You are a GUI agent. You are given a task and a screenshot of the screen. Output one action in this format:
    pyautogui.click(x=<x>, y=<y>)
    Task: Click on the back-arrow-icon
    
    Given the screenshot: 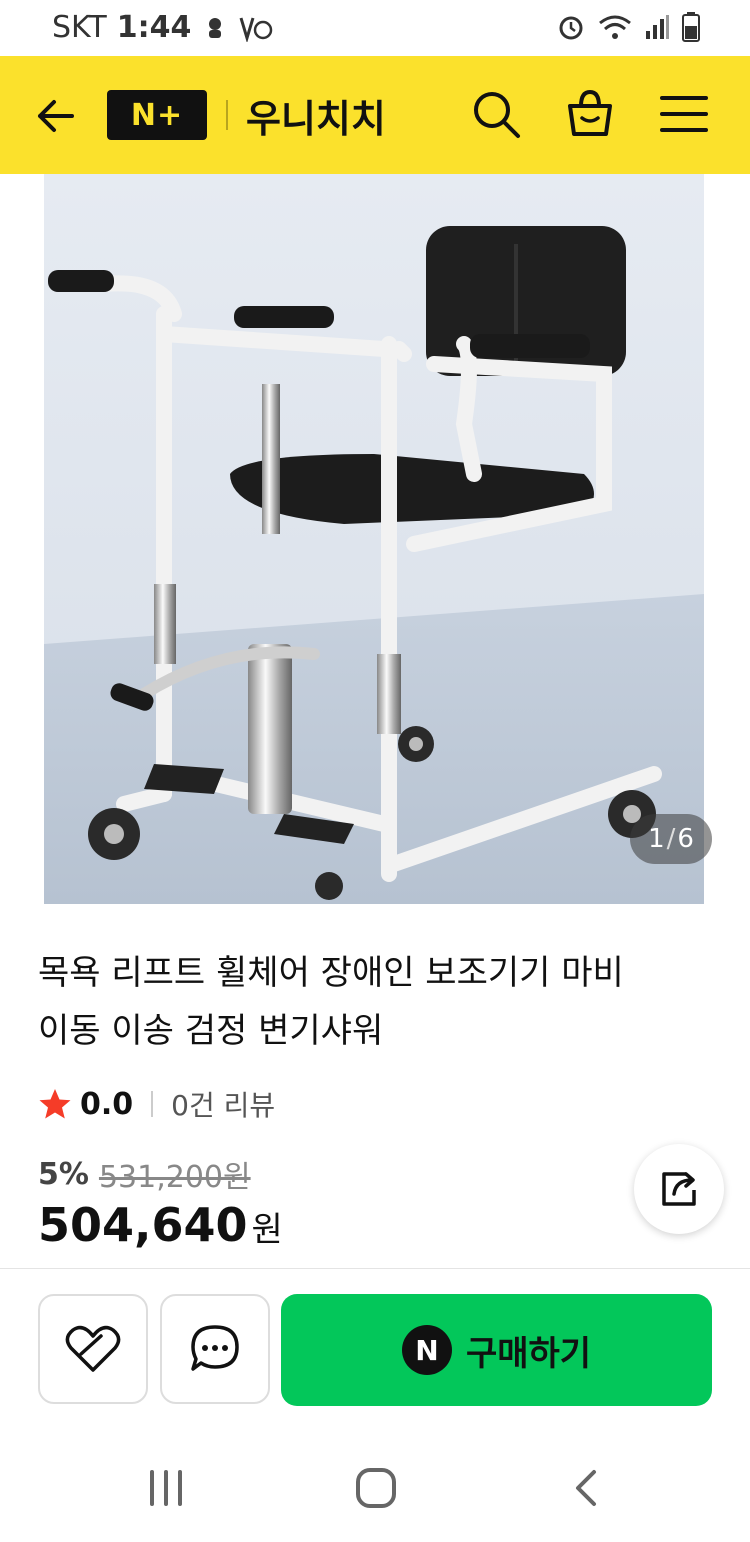 What is the action you would take?
    pyautogui.click(x=56, y=116)
    